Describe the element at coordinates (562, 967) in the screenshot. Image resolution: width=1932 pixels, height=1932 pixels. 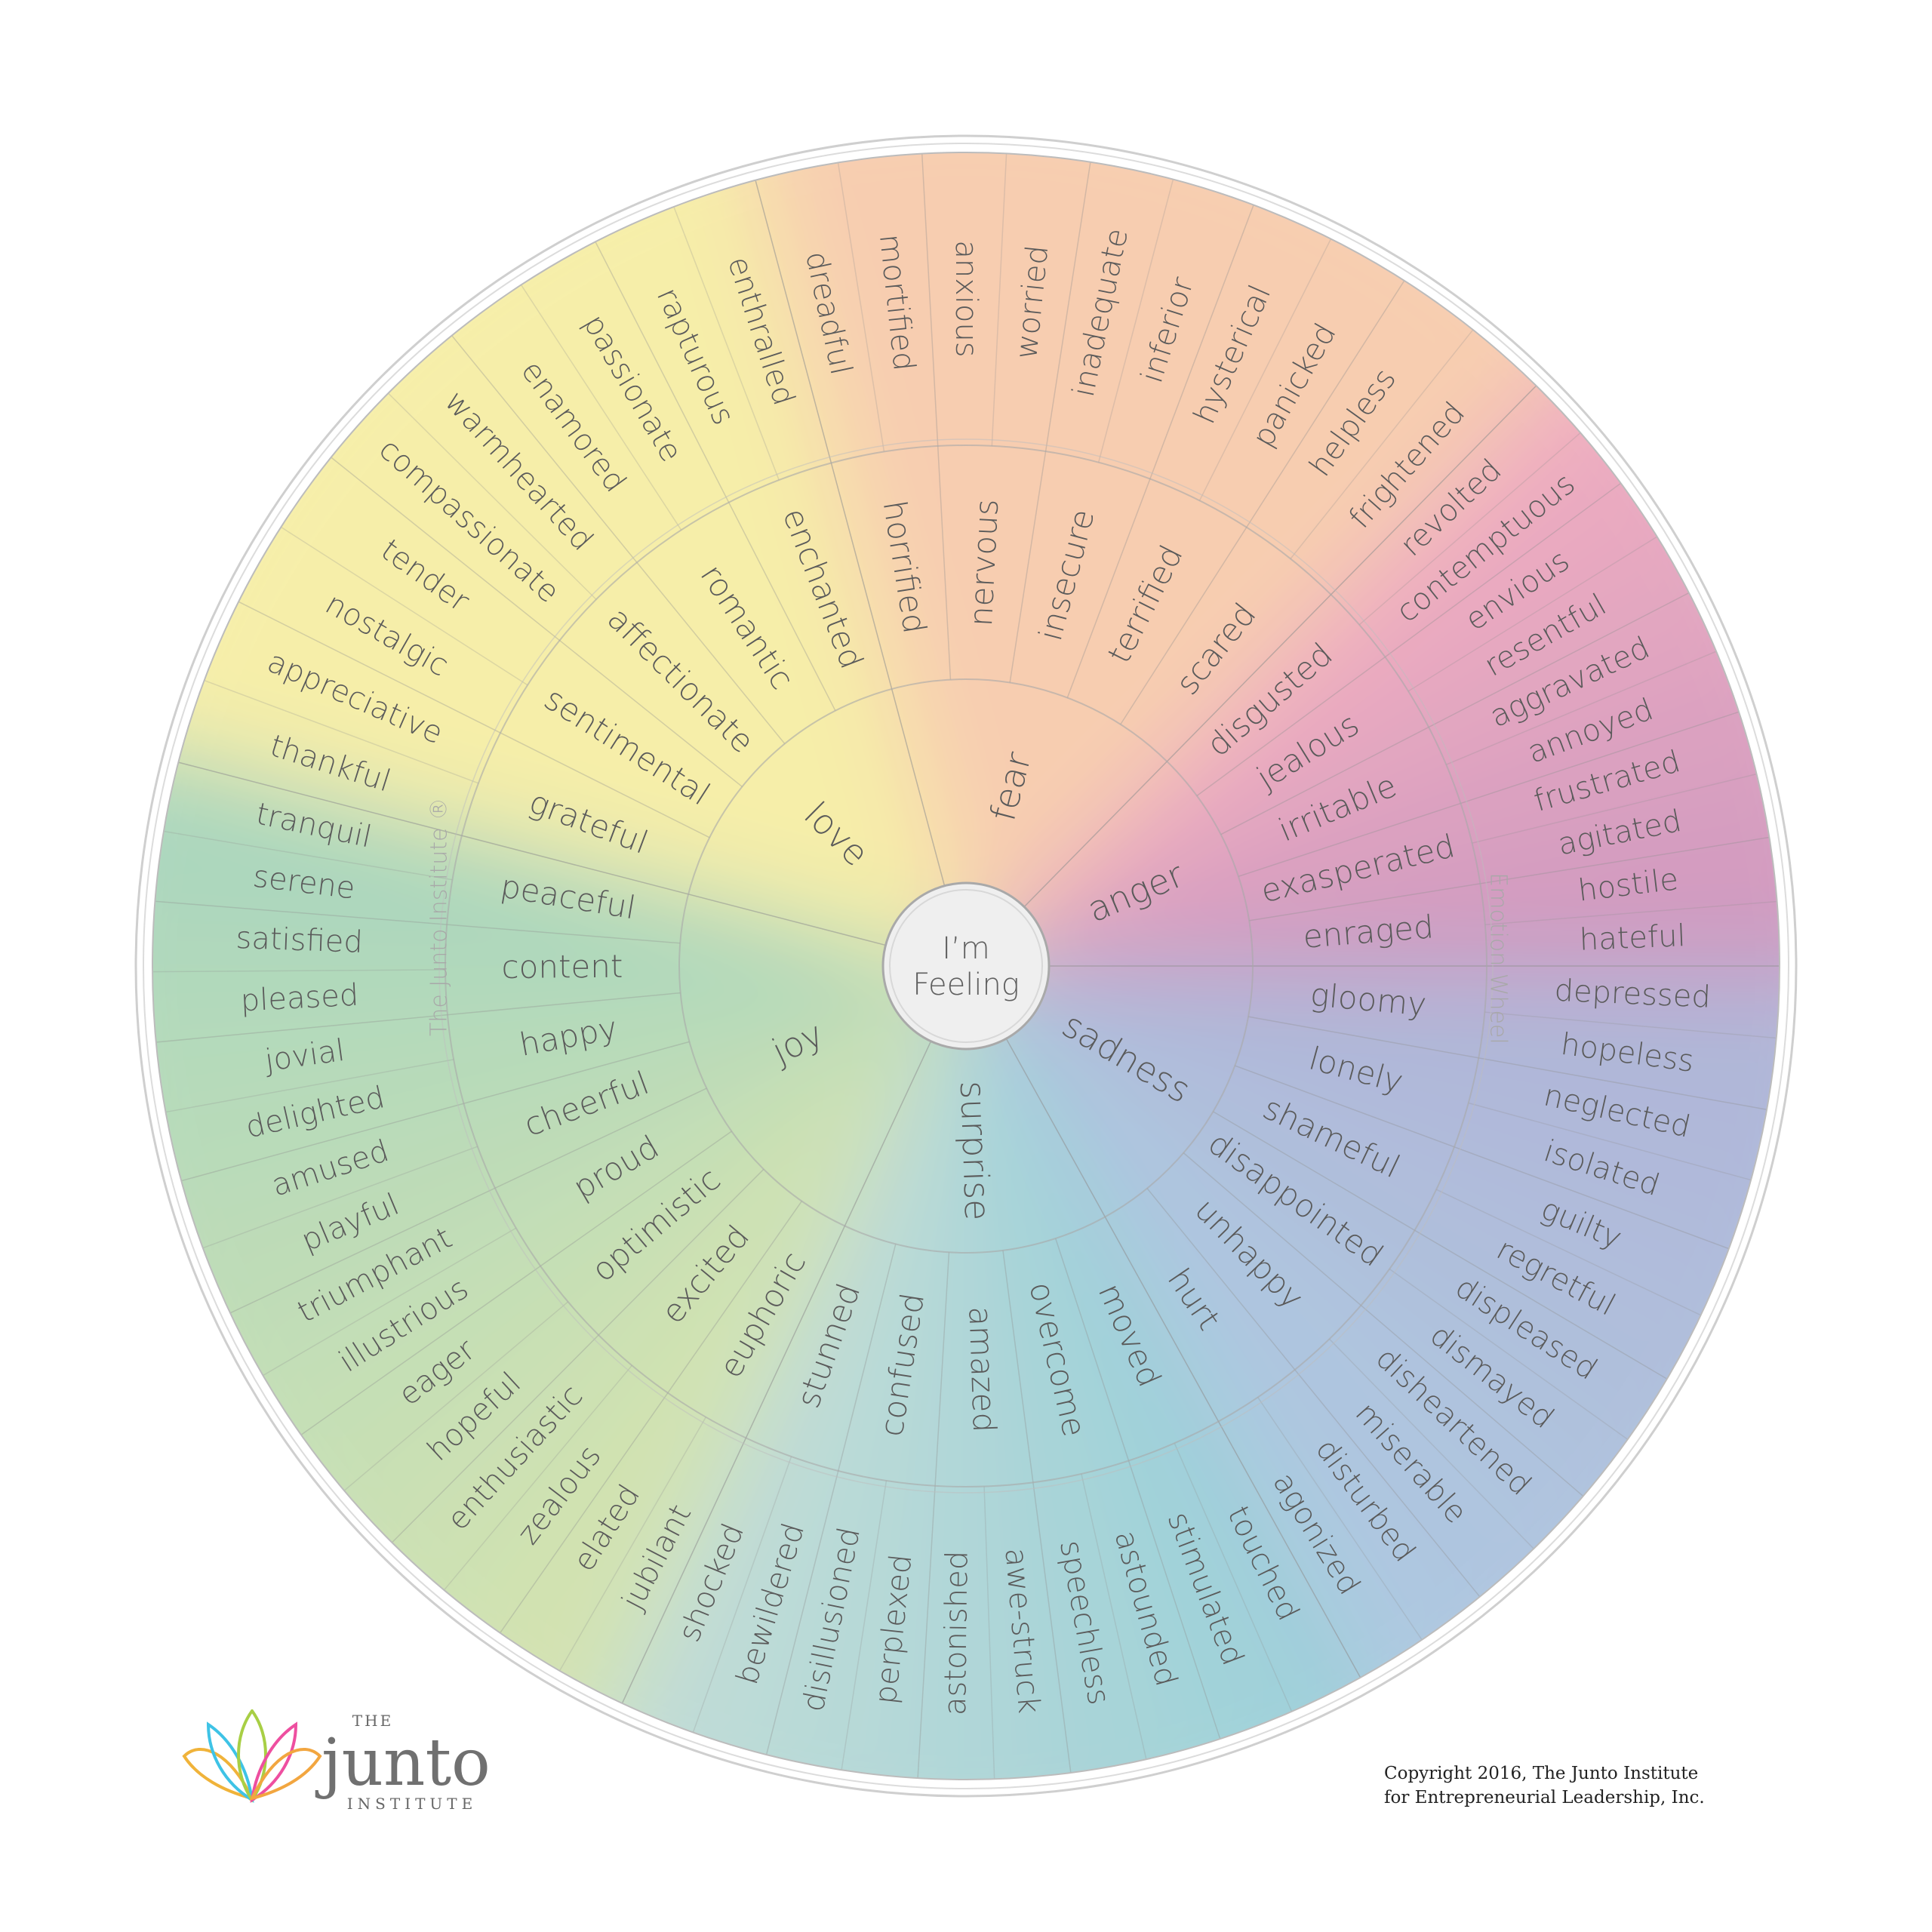
I see `middle-content: content` at that location.